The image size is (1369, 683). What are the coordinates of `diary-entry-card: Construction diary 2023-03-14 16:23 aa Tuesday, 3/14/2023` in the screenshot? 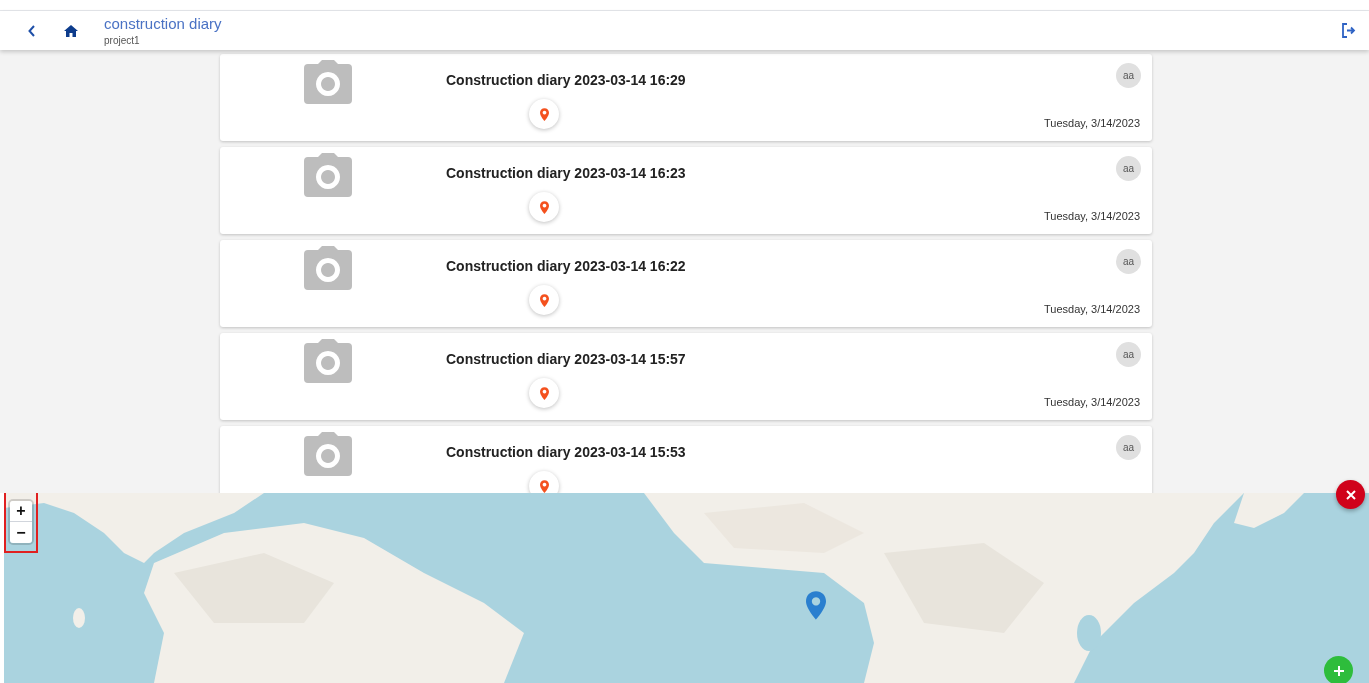 It's located at (686, 190).